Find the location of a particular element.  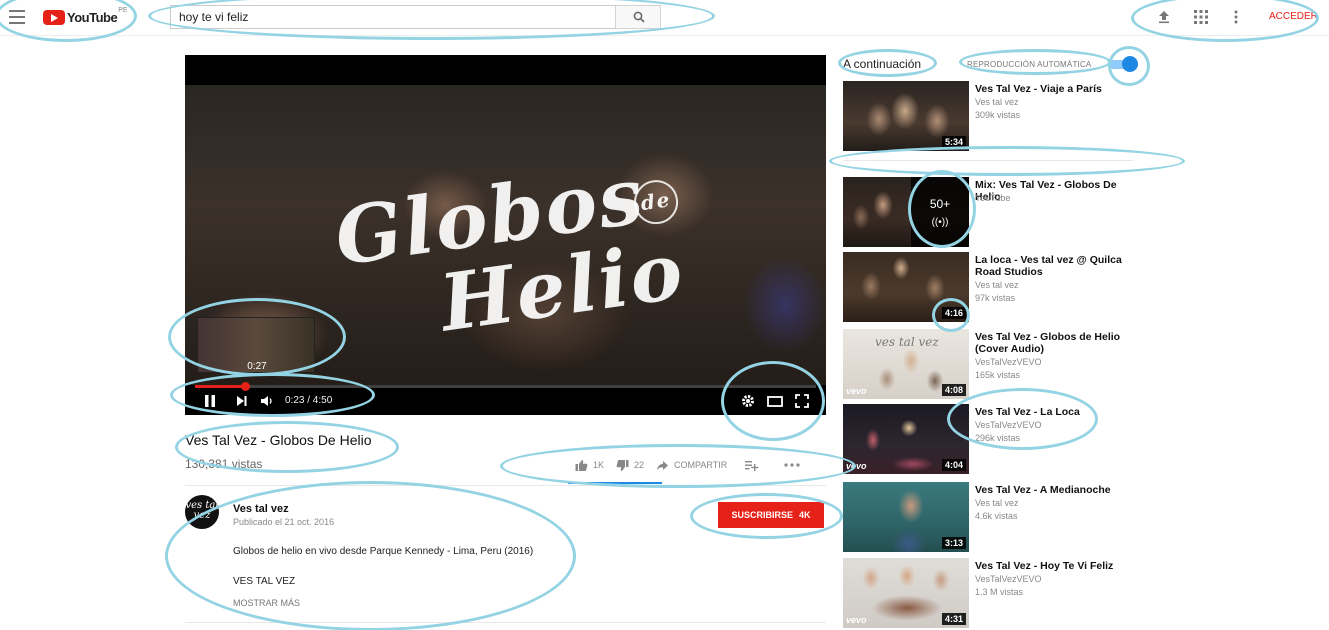

related-video-channel: YouTube is located at coordinates (993, 198).